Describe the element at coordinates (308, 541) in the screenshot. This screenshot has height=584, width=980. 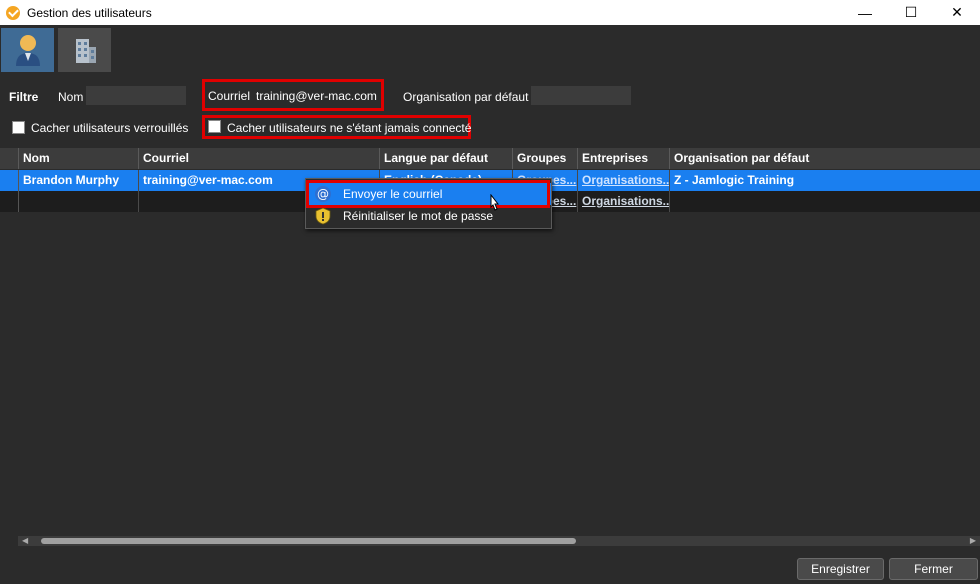
I see `scrollbar-thumb` at that location.